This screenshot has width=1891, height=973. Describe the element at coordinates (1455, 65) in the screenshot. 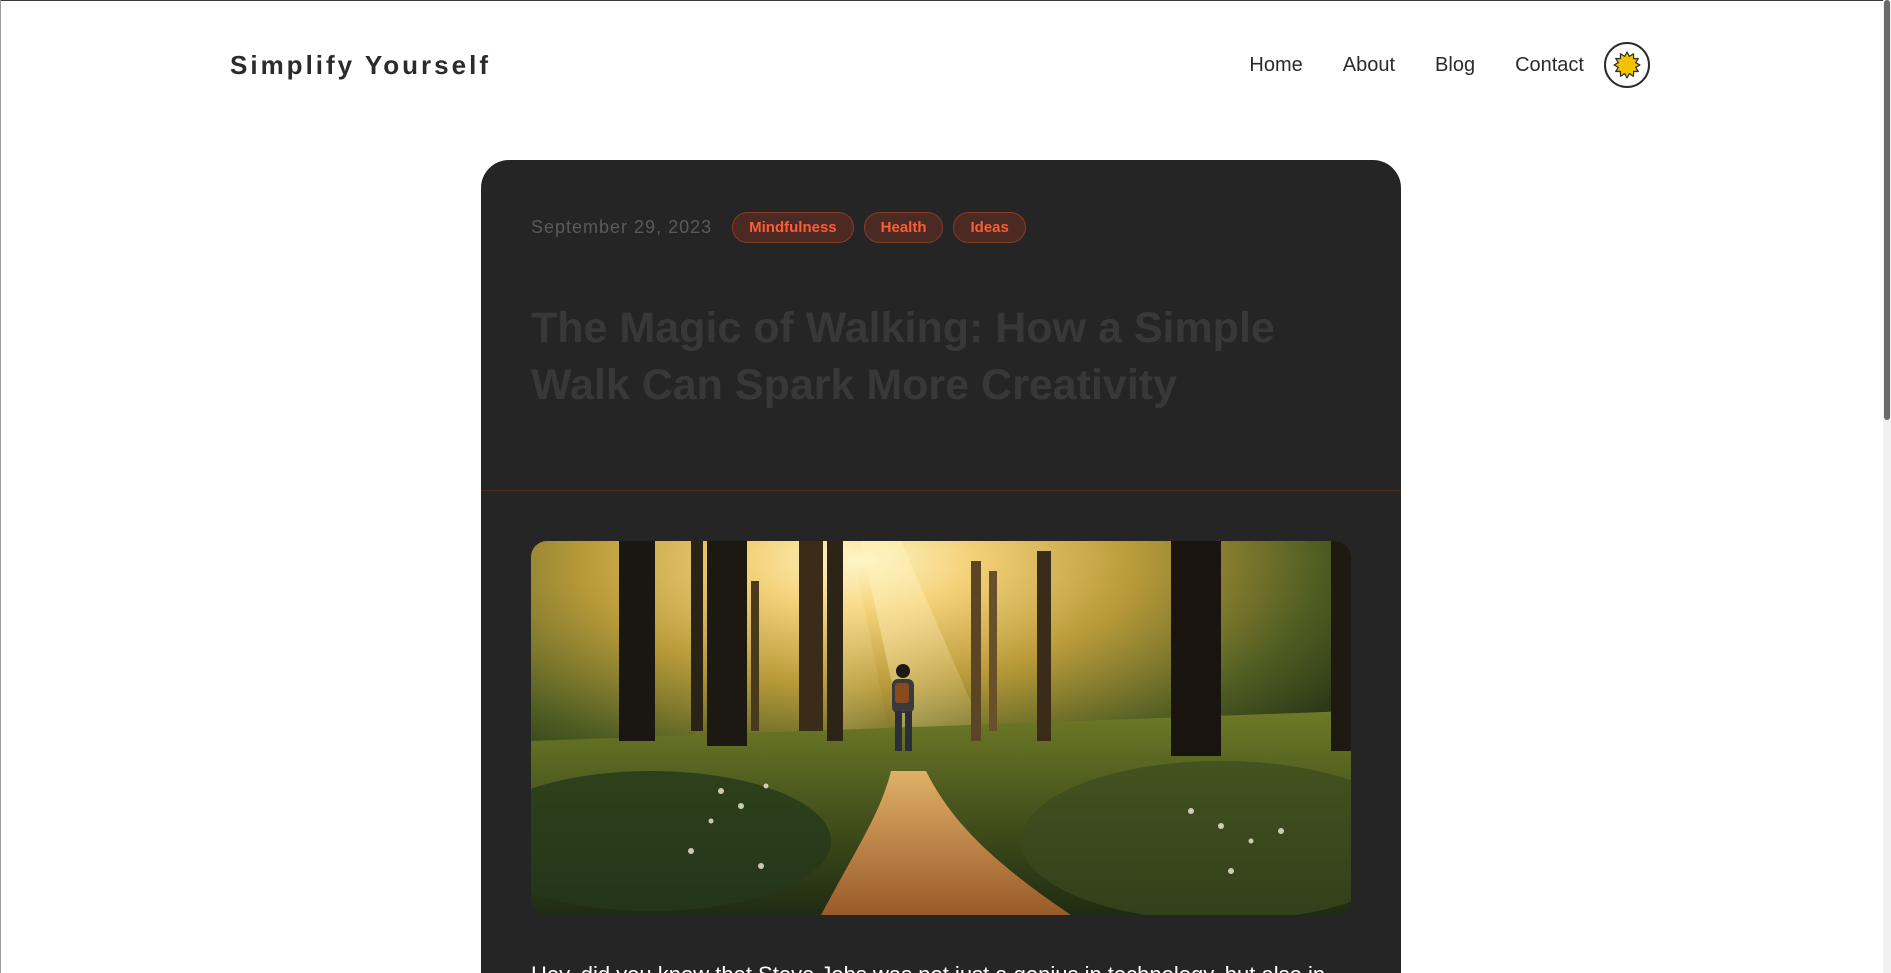

I see `nav-blog-link: Blog` at that location.